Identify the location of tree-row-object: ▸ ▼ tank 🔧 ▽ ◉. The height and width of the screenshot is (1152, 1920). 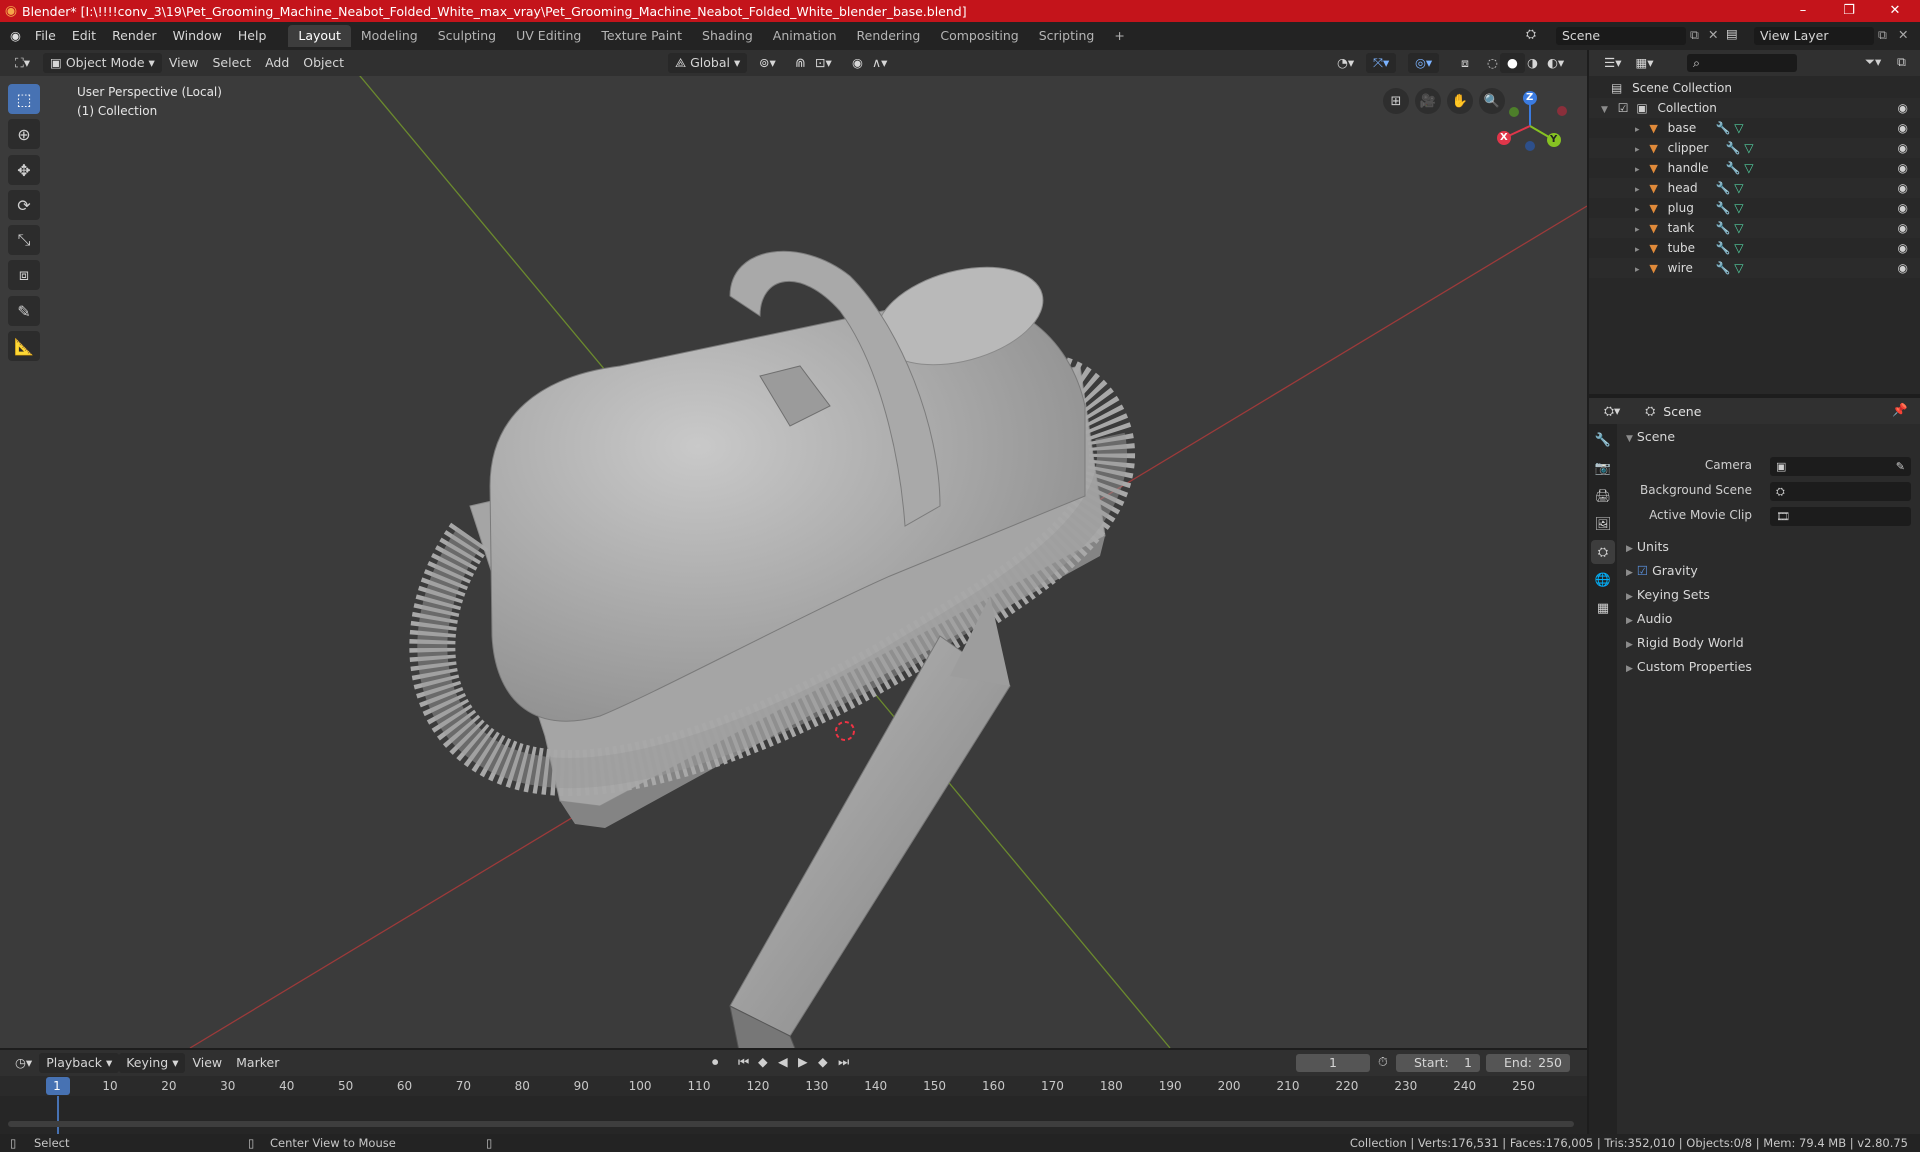
(1754, 228).